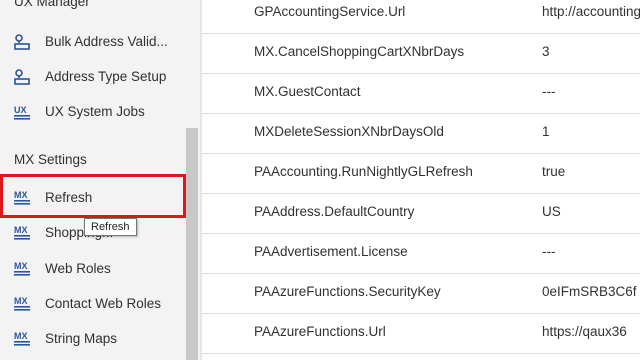  What do you see at coordinates (69, 197) in the screenshot?
I see `sidebar-item-label: Refresh` at bounding box center [69, 197].